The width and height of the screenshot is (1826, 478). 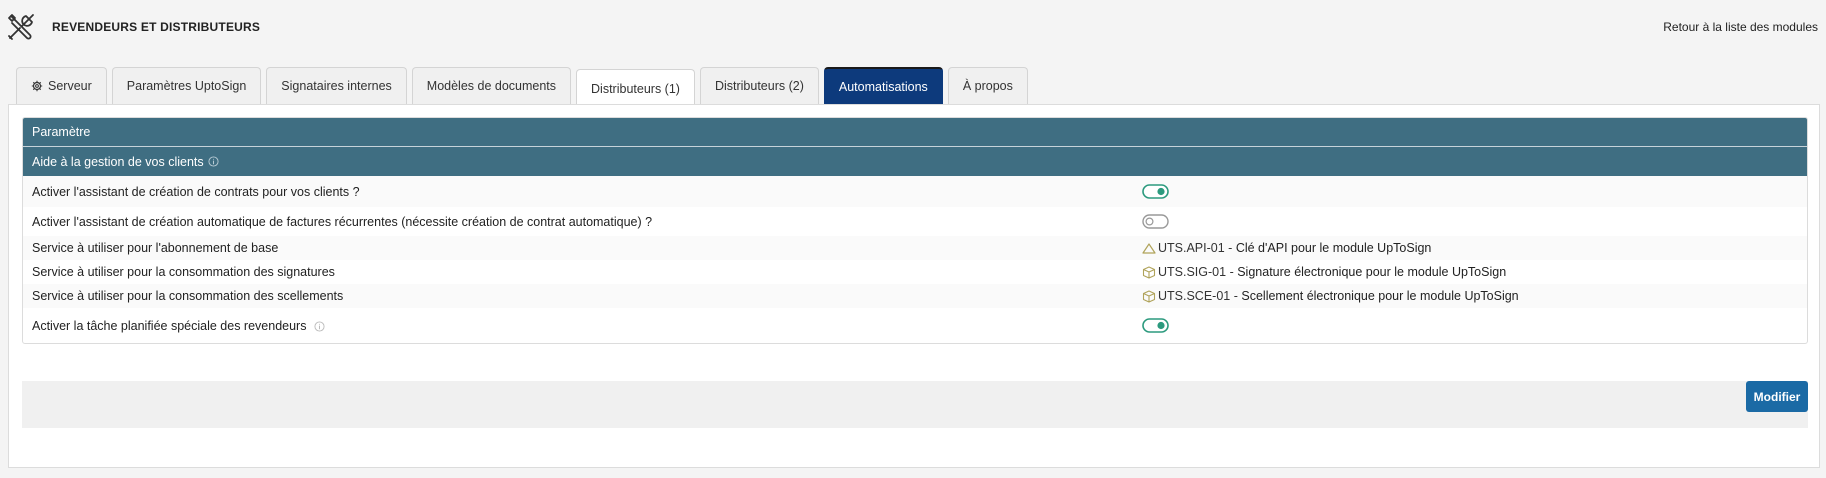 I want to click on tab-signataires-internes: Signataires internes, so click(x=336, y=85).